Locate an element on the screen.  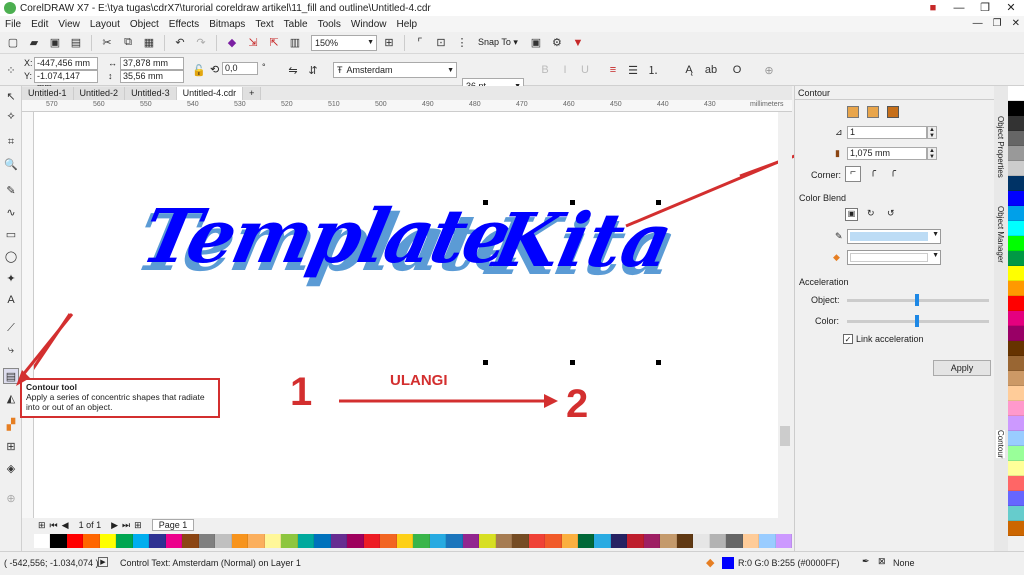
color-accel-thumb is located at coordinates (917, 321).